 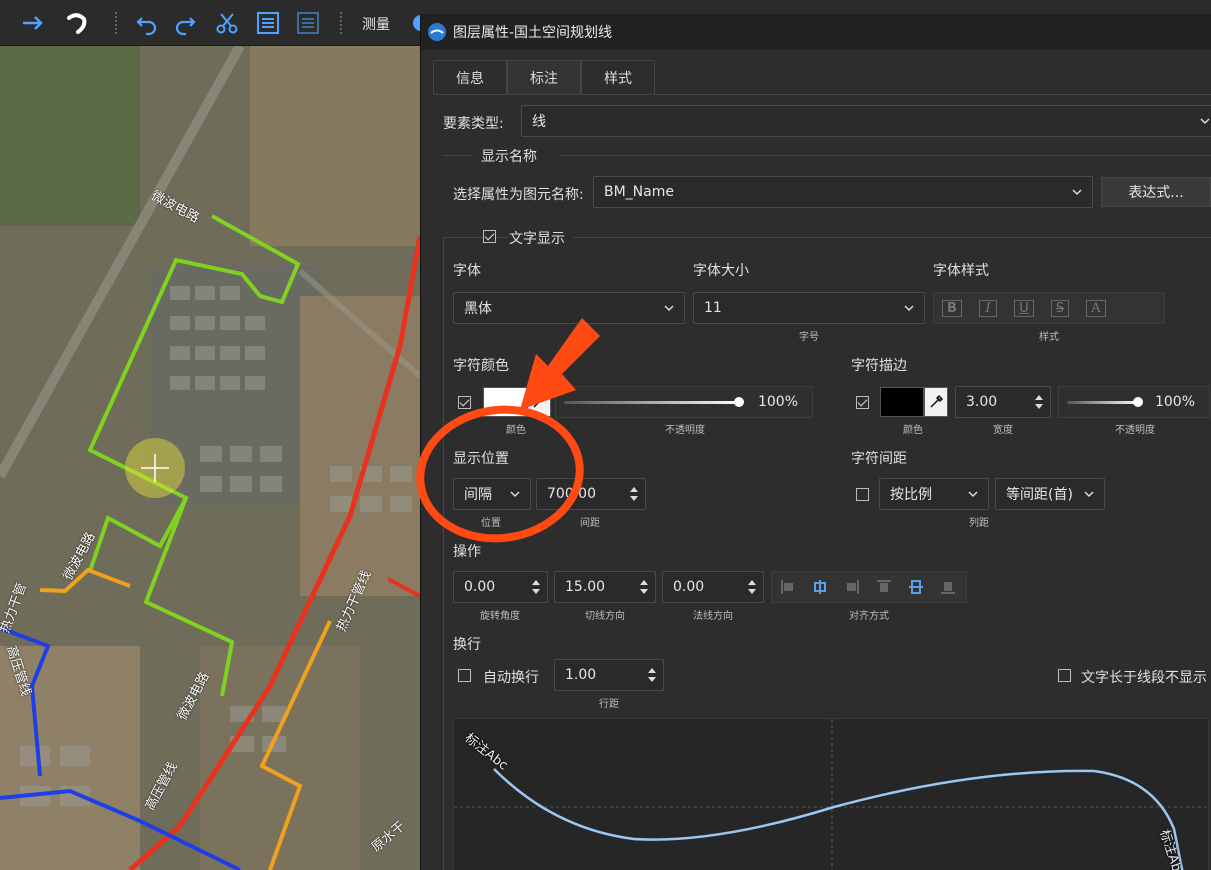 What do you see at coordinates (505, 402) in the screenshot?
I see `char-color-swatch` at bounding box center [505, 402].